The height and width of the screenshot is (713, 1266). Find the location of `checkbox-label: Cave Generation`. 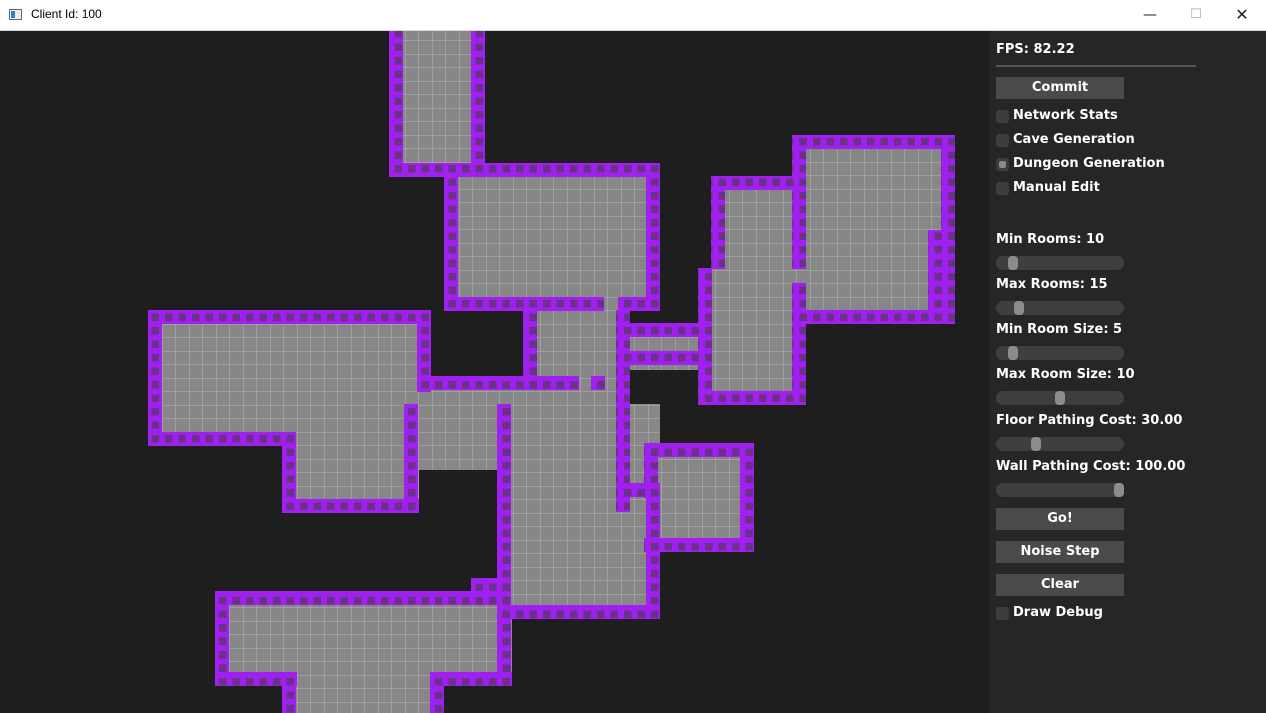

checkbox-label: Cave Generation is located at coordinates (1074, 139).